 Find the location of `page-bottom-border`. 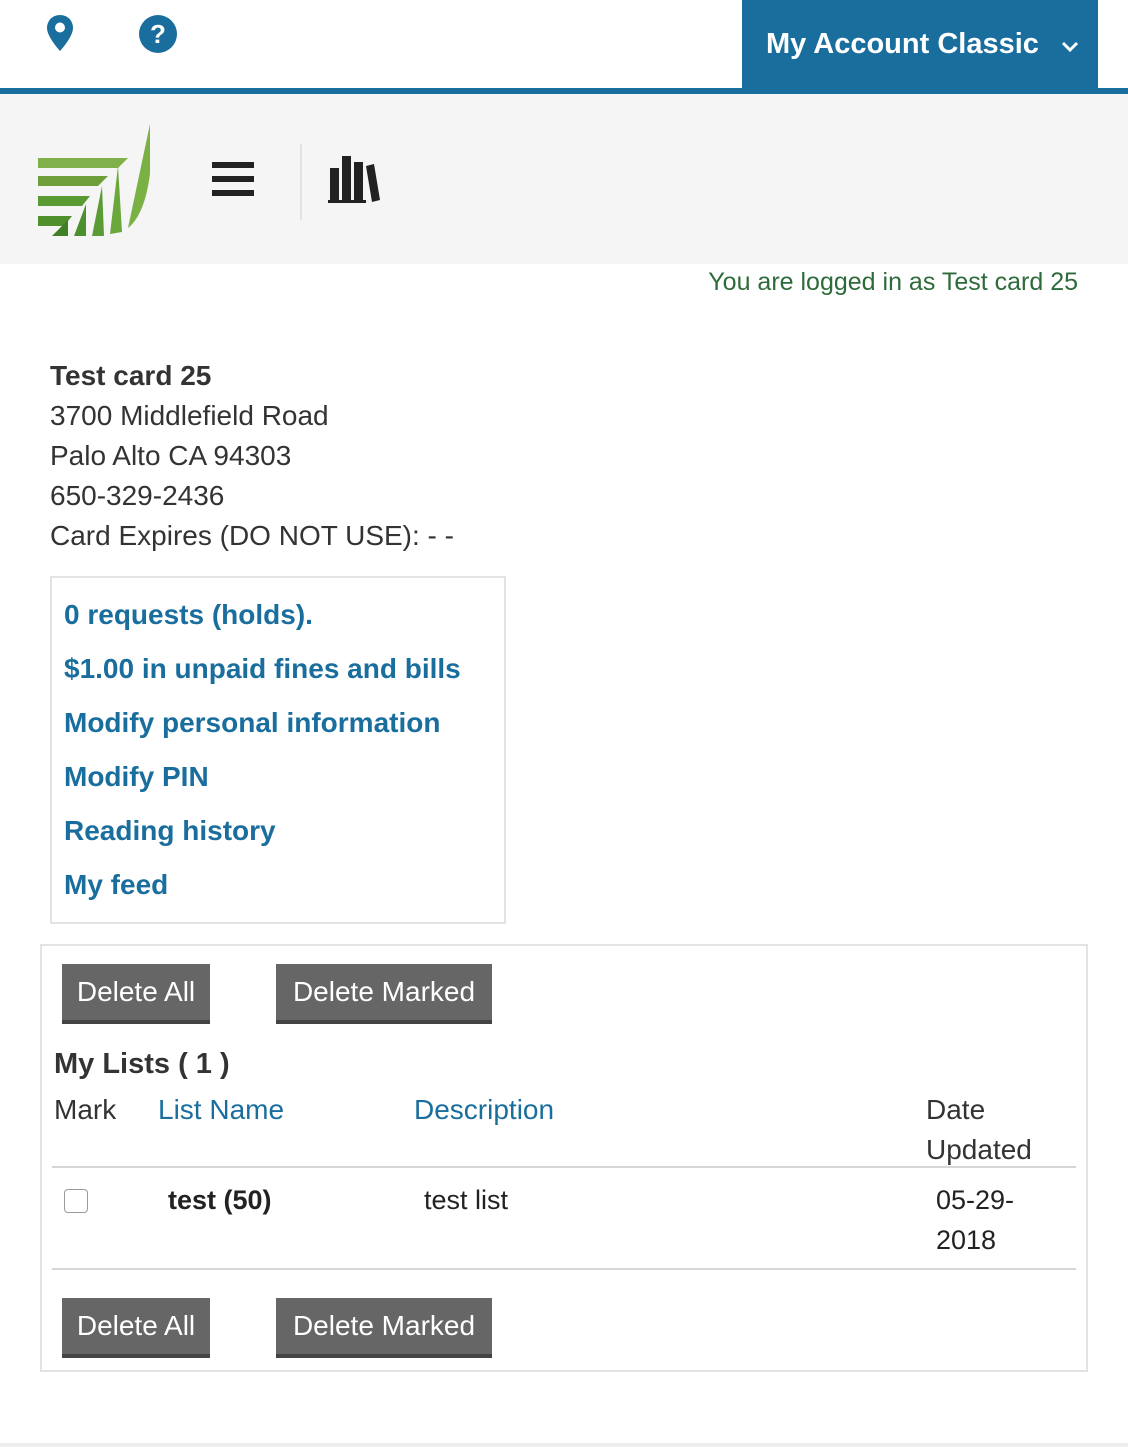

page-bottom-border is located at coordinates (564, 1445).